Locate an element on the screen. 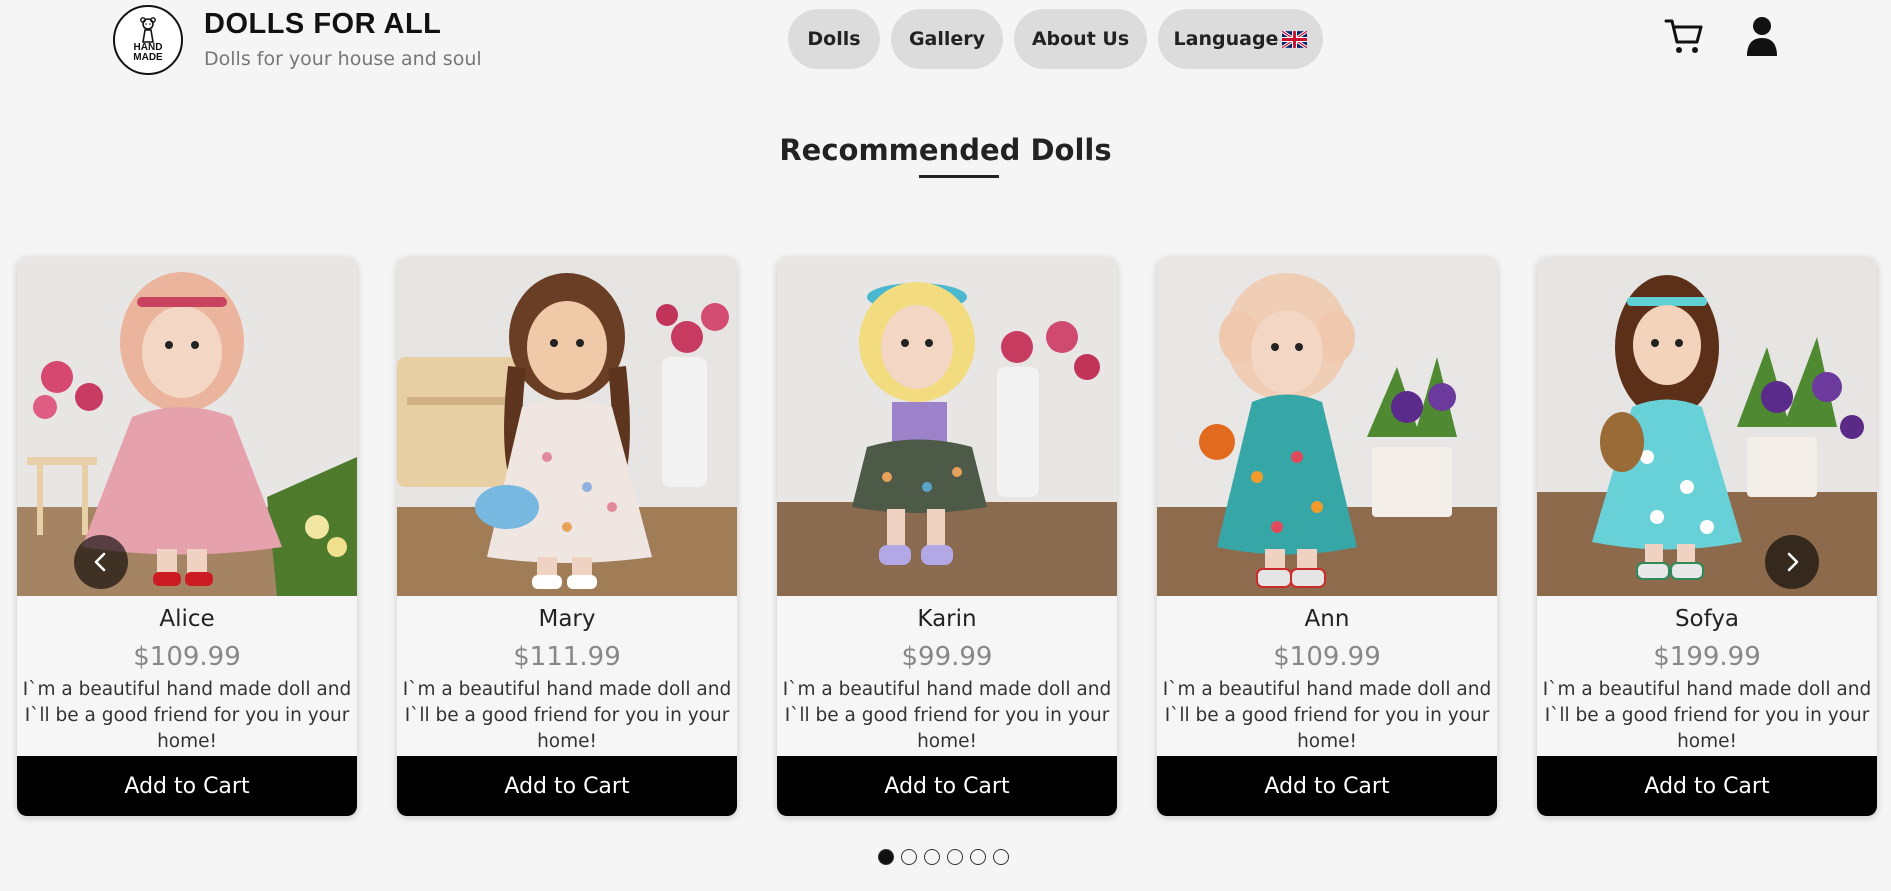 The image size is (1891, 891). brand-title: DOLLS FOR ALL is located at coordinates (322, 24).